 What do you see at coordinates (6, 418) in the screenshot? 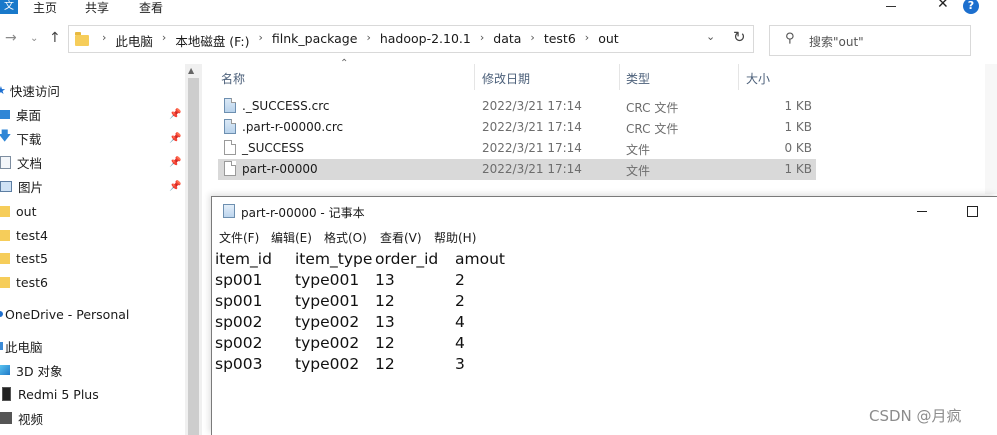
I see `videos-icon` at bounding box center [6, 418].